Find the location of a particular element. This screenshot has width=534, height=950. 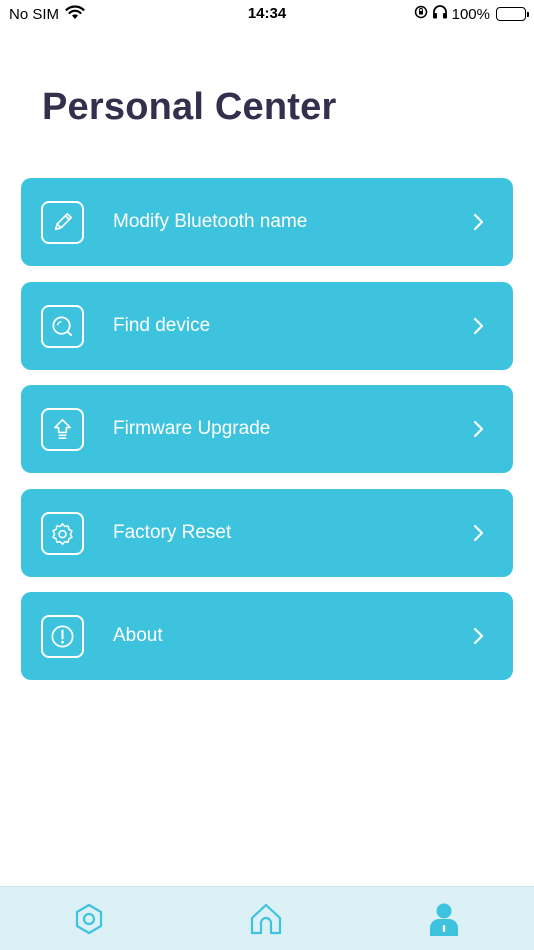

tab-settings is located at coordinates (89, 919).